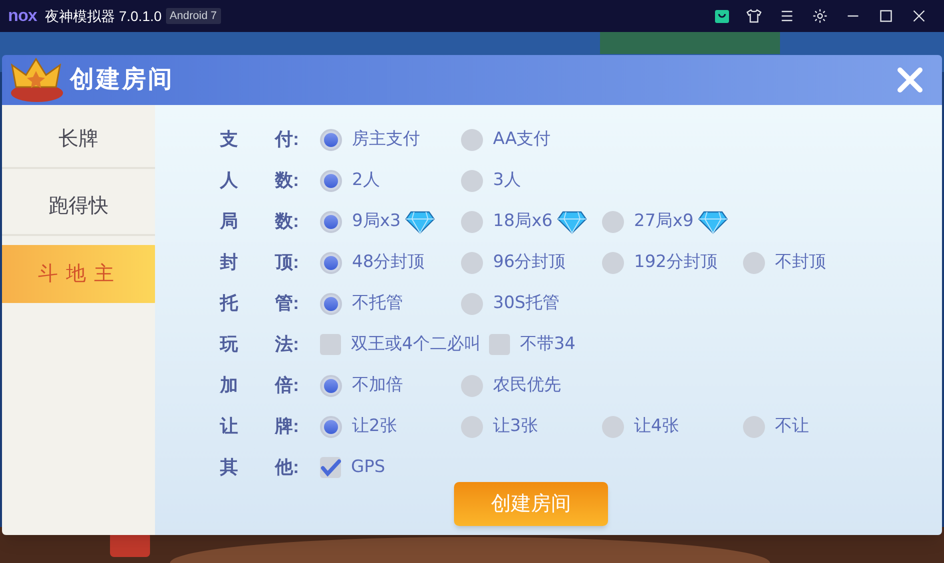 The height and width of the screenshot is (563, 944). I want to click on shirt-icon, so click(754, 16).